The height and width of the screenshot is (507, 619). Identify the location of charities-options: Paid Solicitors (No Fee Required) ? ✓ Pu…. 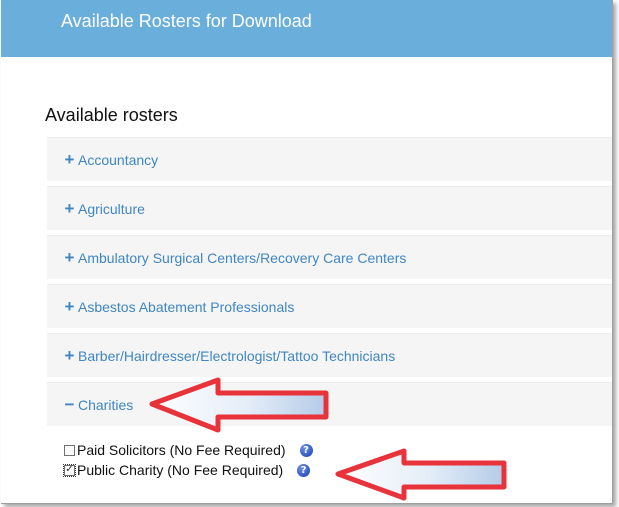
(188, 460).